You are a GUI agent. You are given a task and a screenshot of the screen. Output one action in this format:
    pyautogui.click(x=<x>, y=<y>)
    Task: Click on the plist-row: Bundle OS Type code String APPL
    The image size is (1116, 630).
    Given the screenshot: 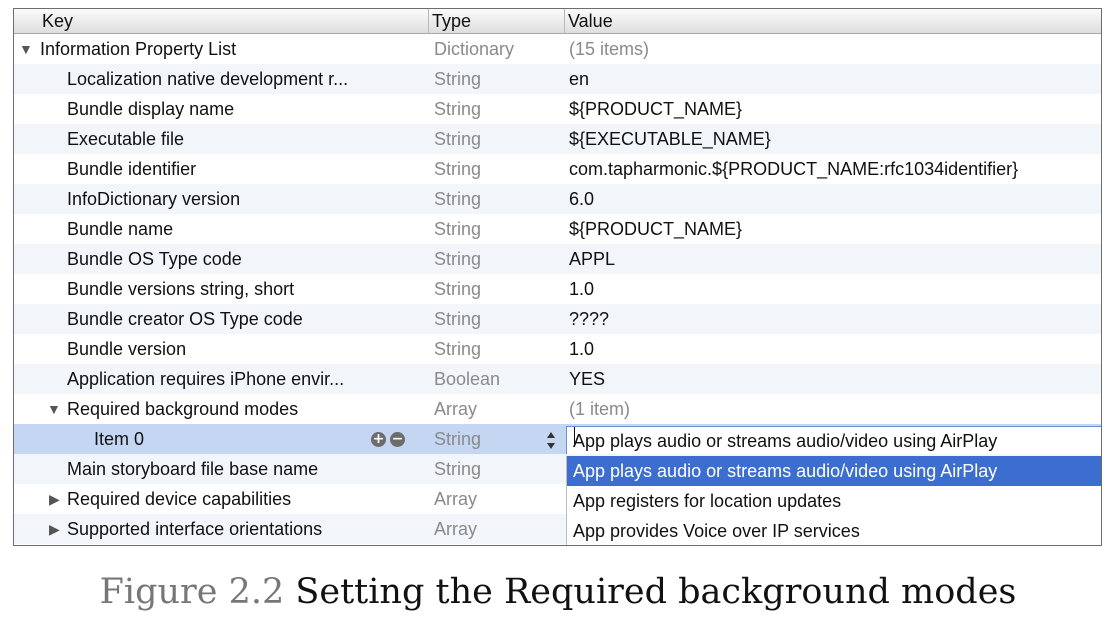 What is the action you would take?
    pyautogui.click(x=557, y=259)
    